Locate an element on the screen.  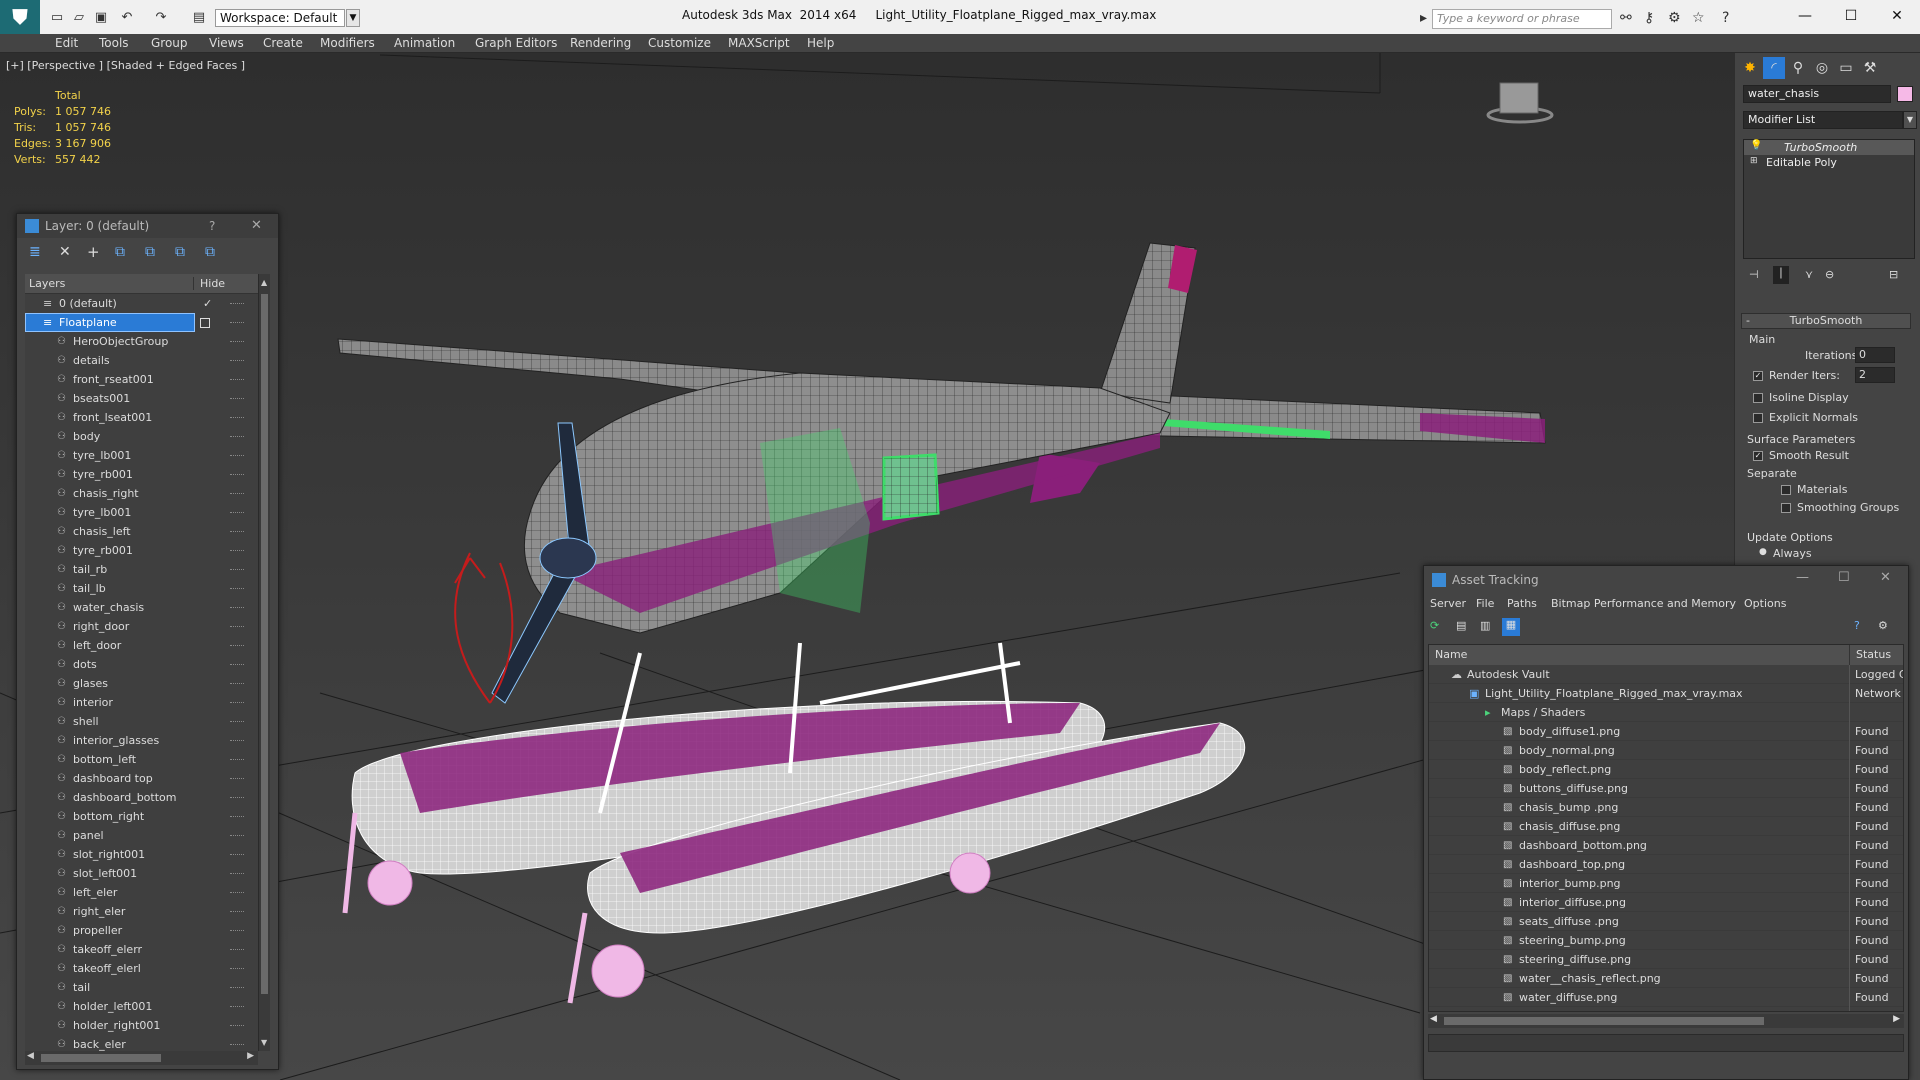
stack-item-editable-poly: ⊞ Editable Poly is located at coordinates (1829, 162).